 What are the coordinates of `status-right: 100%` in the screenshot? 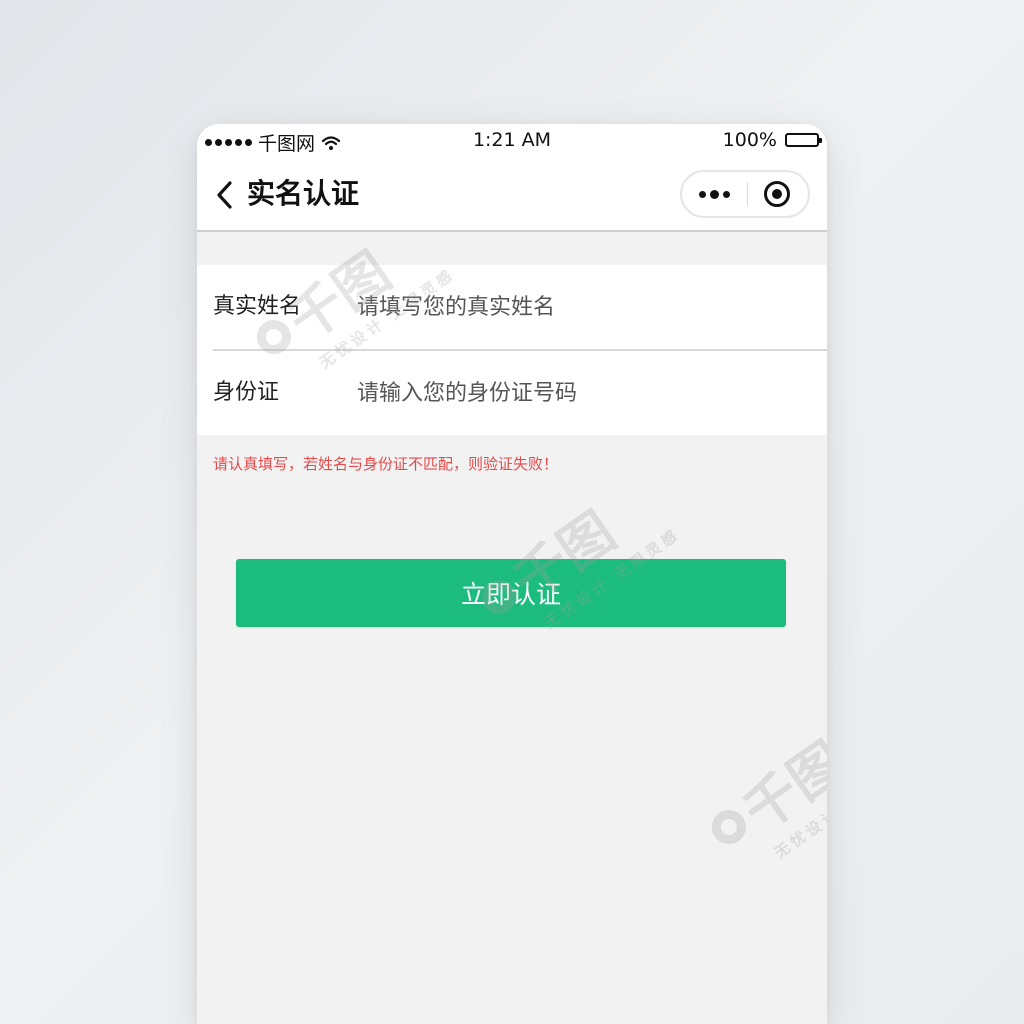 It's located at (772, 140).